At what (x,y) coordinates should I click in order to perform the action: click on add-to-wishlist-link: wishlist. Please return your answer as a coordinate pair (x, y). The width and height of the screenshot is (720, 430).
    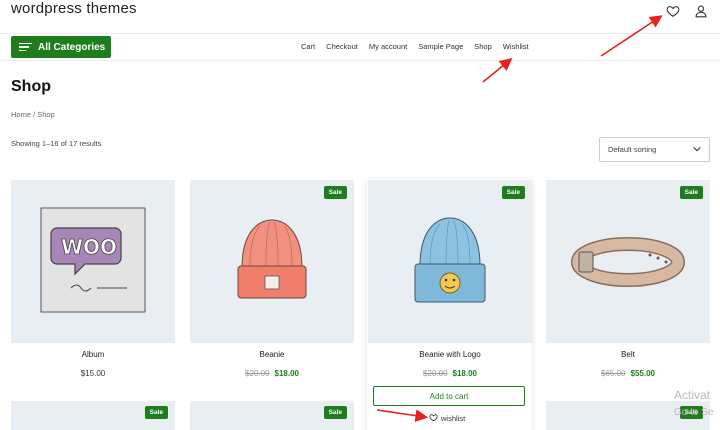
    Looking at the image, I should click on (447, 418).